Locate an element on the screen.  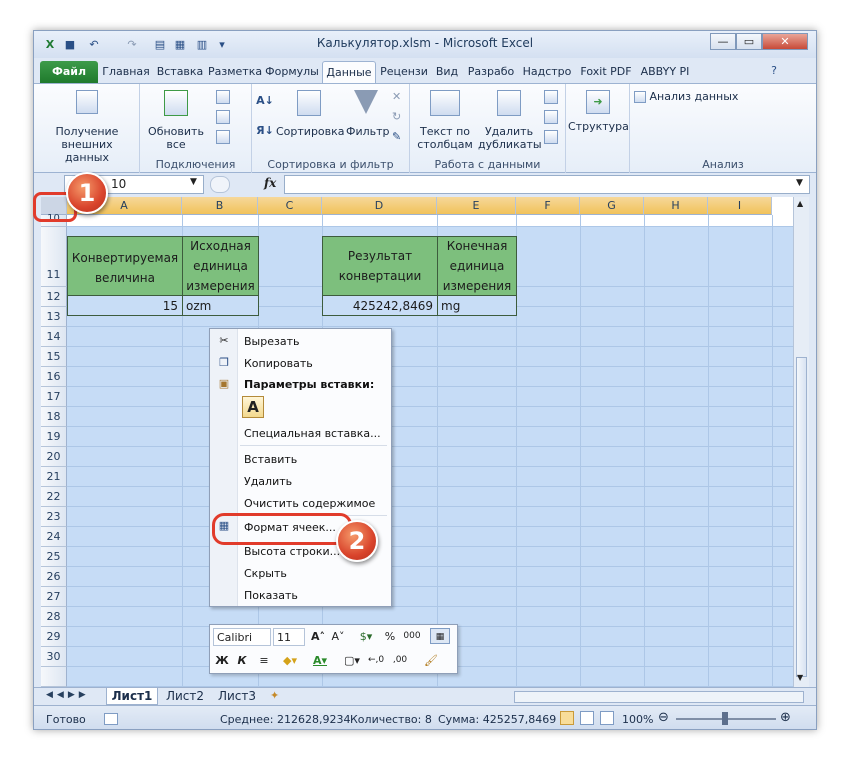
cell-d12: 425242,8469 is located at coordinates (380, 305).